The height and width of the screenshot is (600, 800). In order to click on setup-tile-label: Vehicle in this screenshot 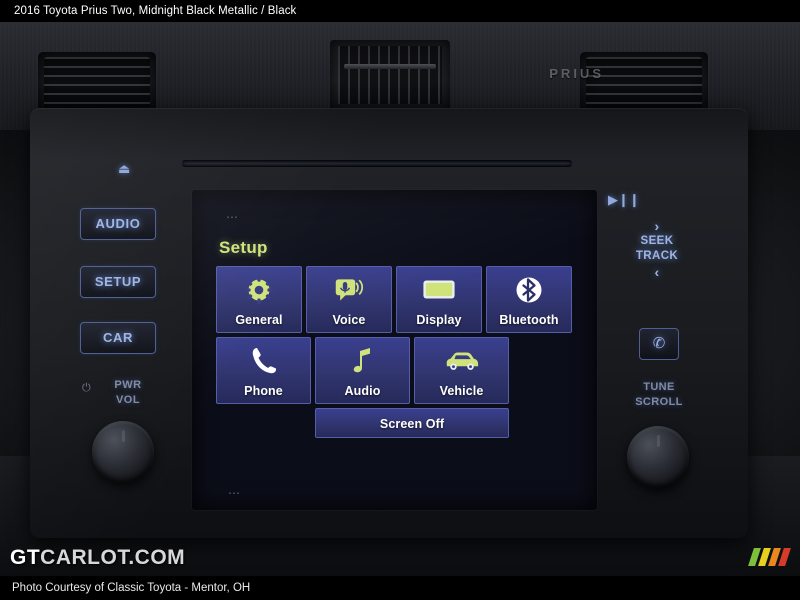, I will do `click(461, 391)`.